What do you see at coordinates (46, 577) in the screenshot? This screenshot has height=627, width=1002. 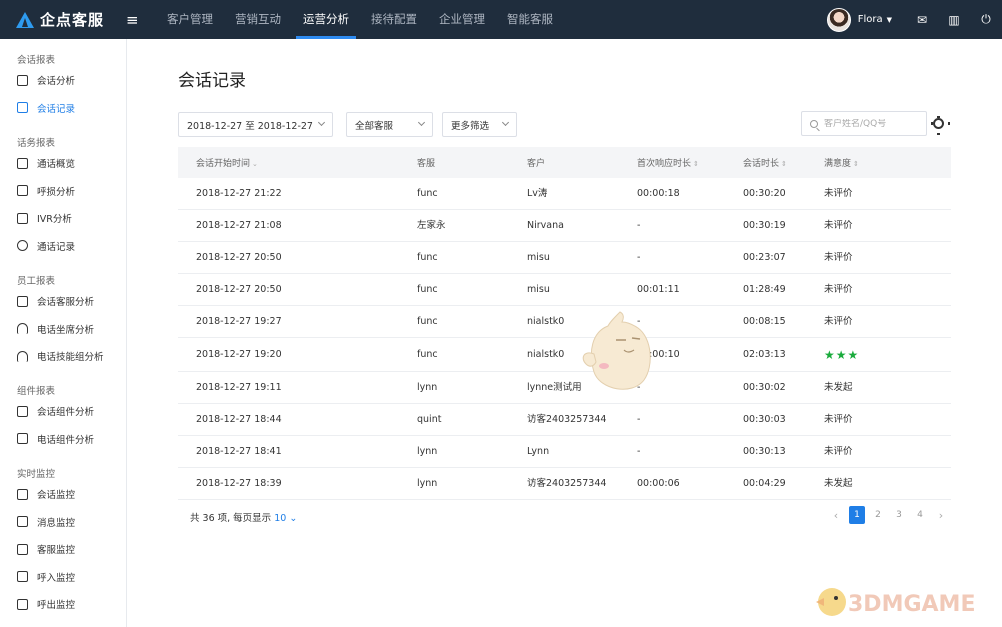 I see `sidebar-item: 呼入监控` at bounding box center [46, 577].